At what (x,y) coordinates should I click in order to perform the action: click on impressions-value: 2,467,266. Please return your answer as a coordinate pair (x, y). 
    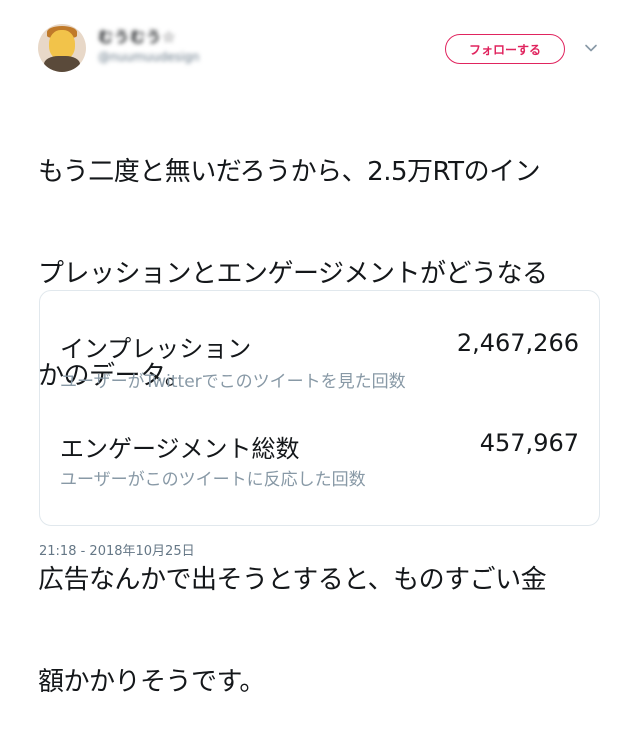
    Looking at the image, I should click on (517, 343).